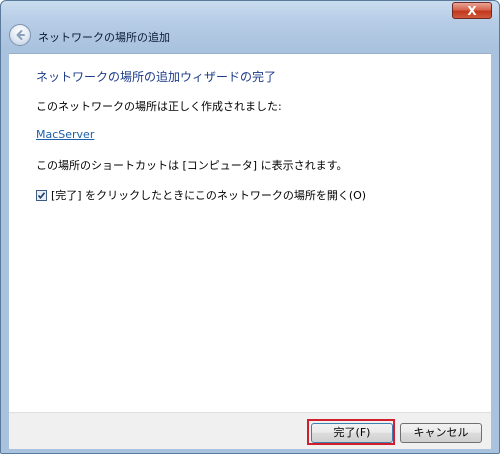 The height and width of the screenshot is (454, 500). I want to click on checkmark-icon, so click(41, 195).